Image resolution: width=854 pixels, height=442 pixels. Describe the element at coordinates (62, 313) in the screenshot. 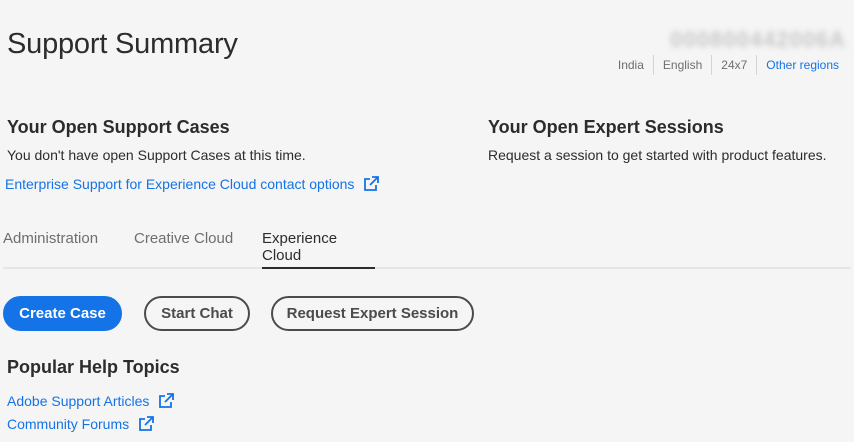

I see `create-case-button: Create Case` at that location.